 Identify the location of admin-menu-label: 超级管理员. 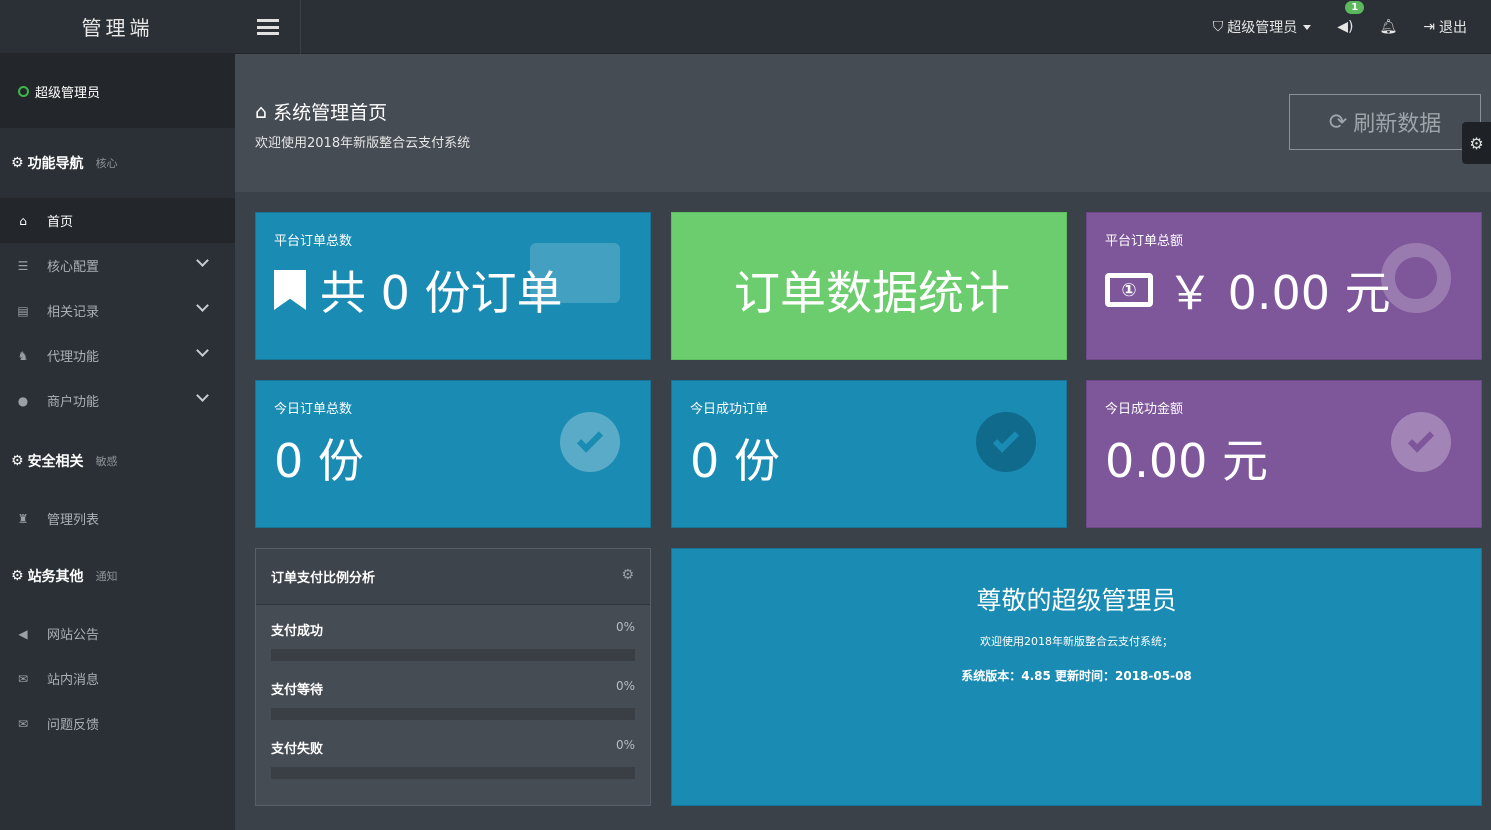
(1262, 28).